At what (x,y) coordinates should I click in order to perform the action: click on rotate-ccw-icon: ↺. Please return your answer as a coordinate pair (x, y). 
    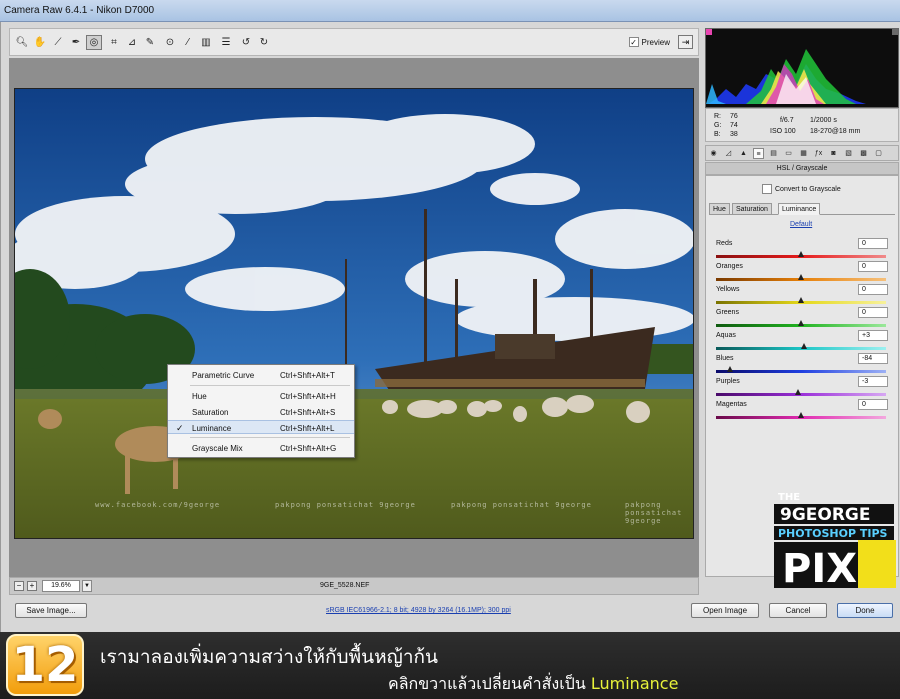
    Looking at the image, I should click on (246, 42).